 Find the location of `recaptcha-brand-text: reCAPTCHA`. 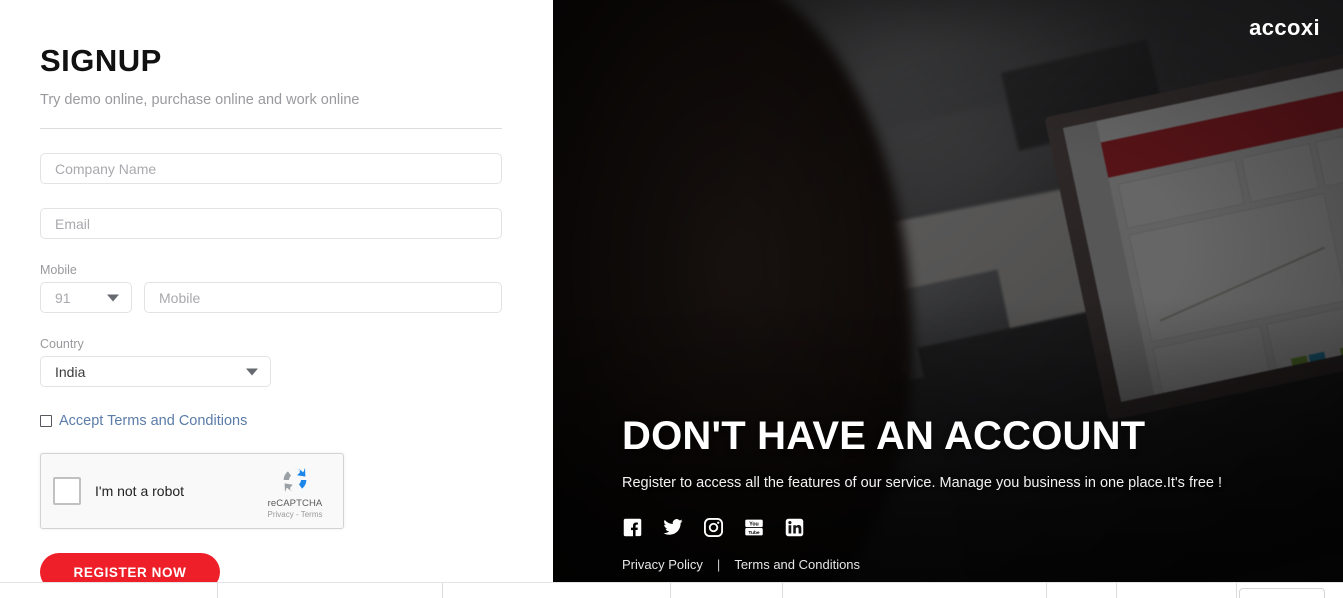

recaptcha-brand-text: reCAPTCHA is located at coordinates (295, 503).